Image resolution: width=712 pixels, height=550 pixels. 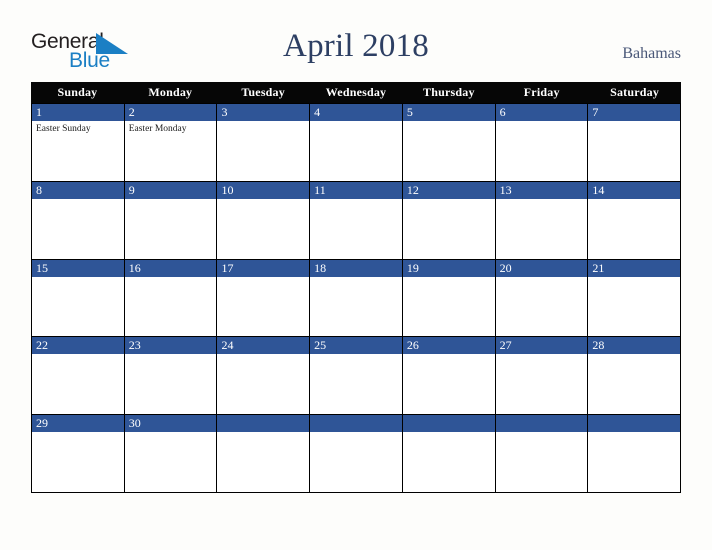 I want to click on calendar-day-cell: 1 Easter Sunday, so click(x=78, y=142).